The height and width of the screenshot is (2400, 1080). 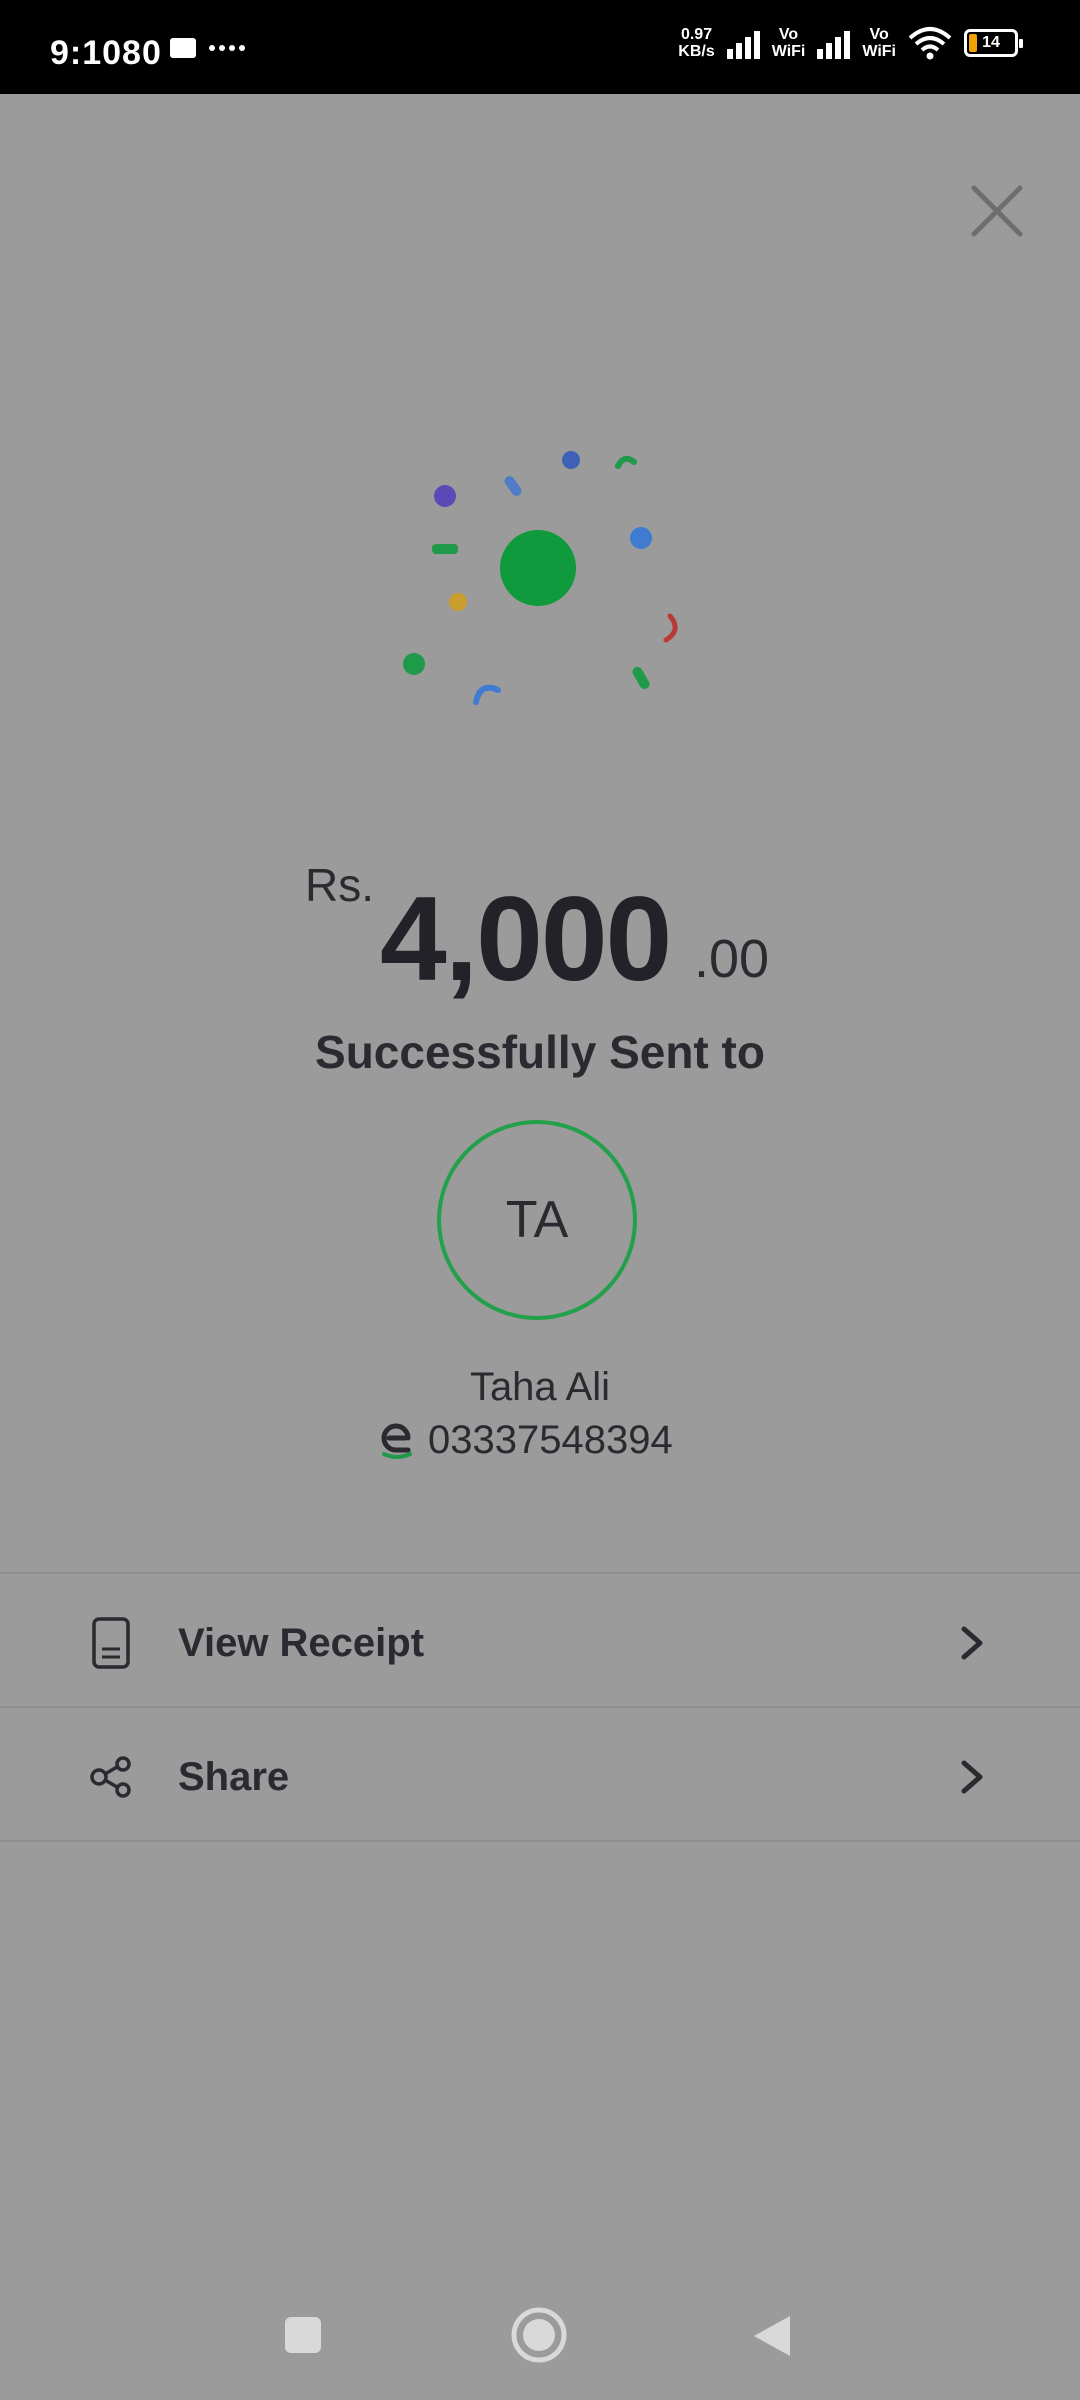 What do you see at coordinates (550, 1440) in the screenshot?
I see `recipient-phone: 03337548394` at bounding box center [550, 1440].